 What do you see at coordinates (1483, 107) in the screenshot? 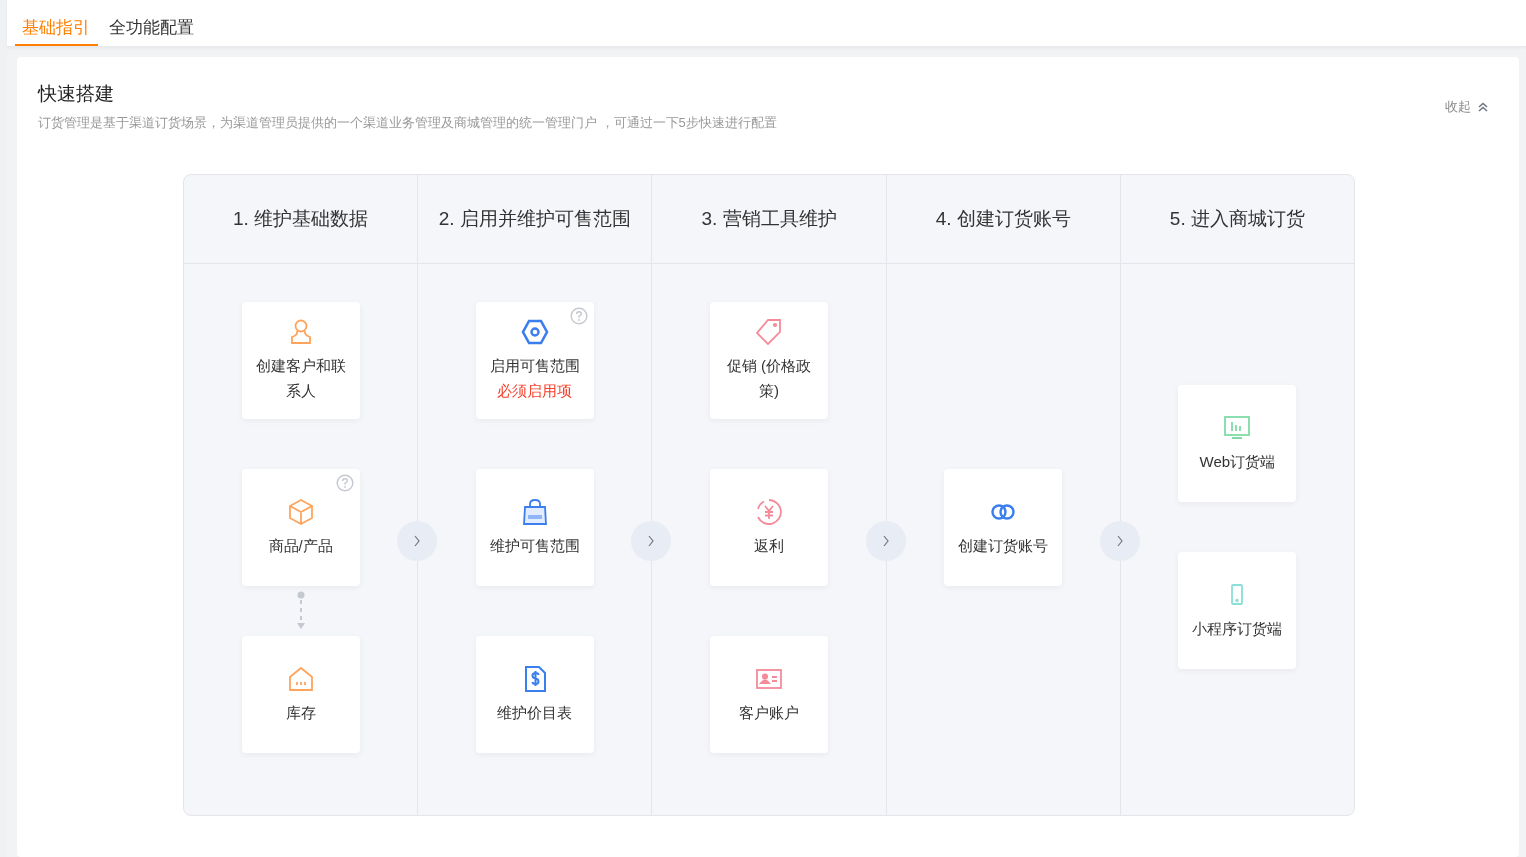
I see `double-chevron-up-icon` at bounding box center [1483, 107].